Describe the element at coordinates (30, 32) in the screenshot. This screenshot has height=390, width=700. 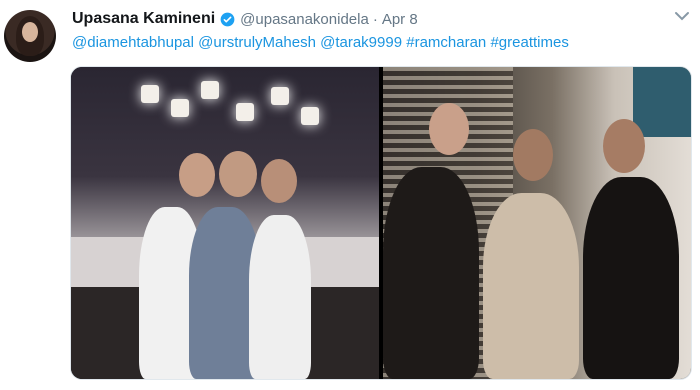
I see `avatar-face` at that location.